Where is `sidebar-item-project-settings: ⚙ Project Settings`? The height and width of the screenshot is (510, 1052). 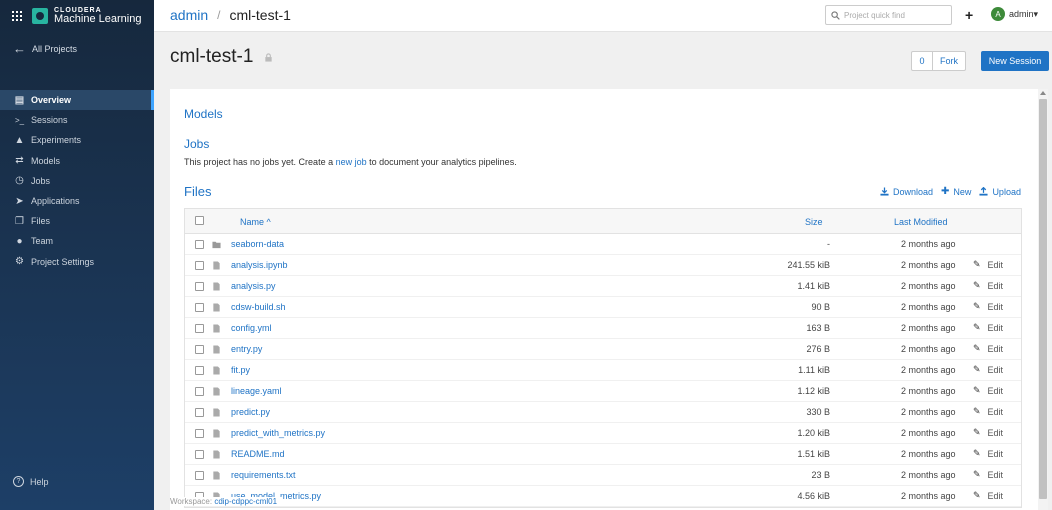 sidebar-item-project-settings: ⚙ Project Settings is located at coordinates (77, 262).